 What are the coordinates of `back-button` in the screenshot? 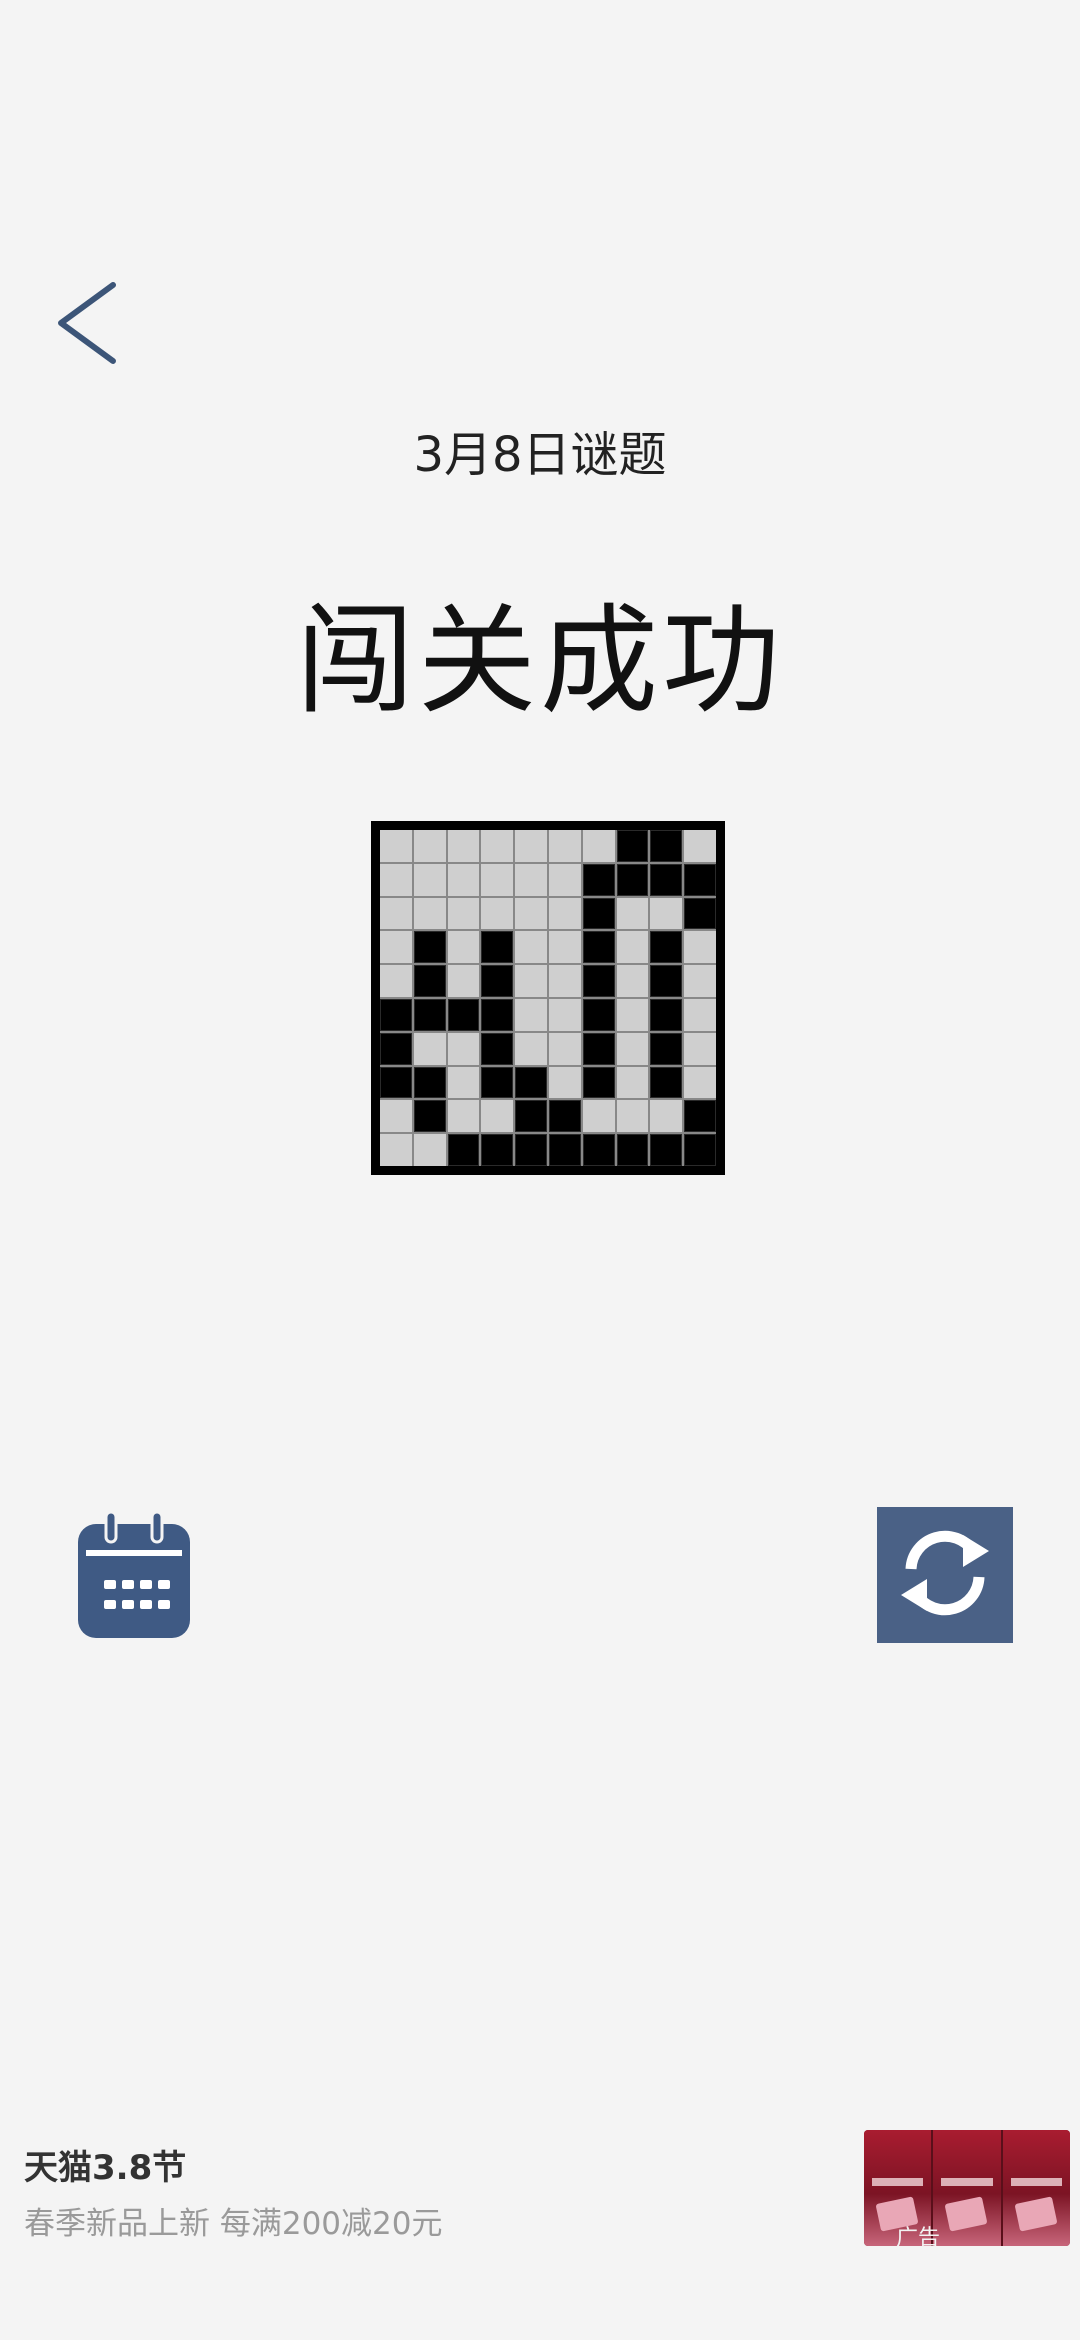 It's located at (85, 325).